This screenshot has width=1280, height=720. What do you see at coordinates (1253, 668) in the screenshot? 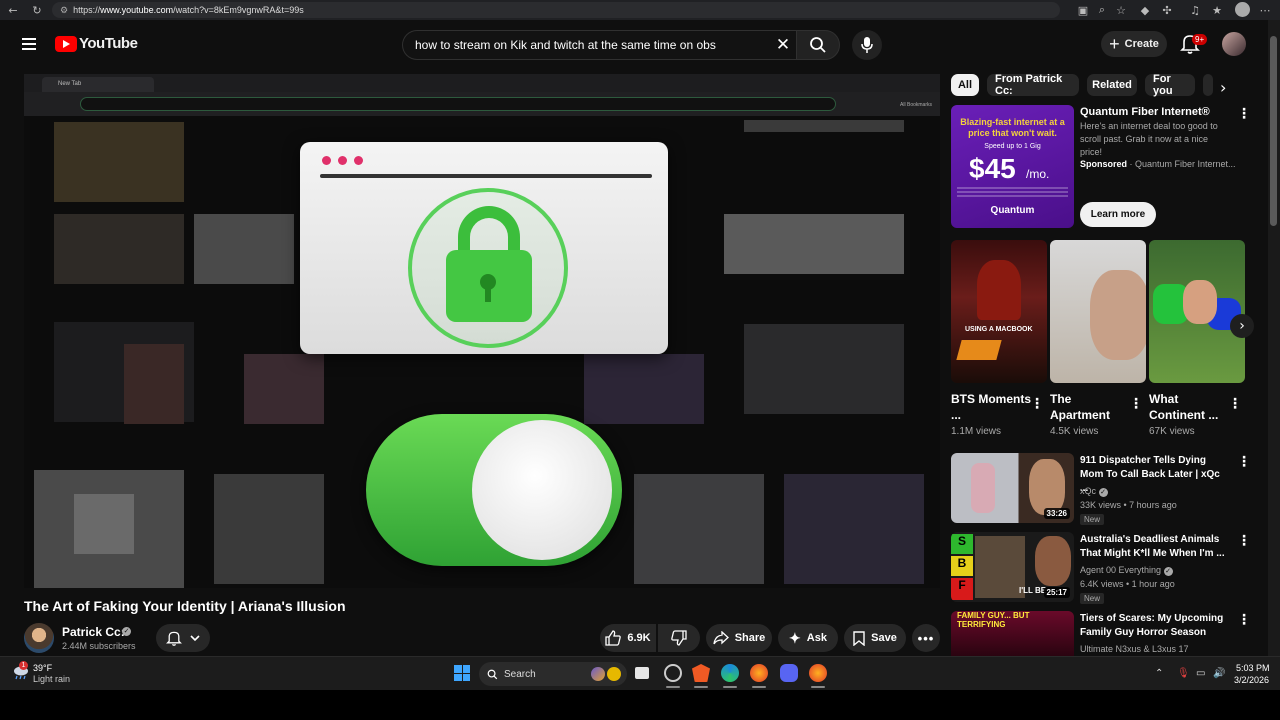
I see `clock-time: 5:03 PM` at bounding box center [1253, 668].